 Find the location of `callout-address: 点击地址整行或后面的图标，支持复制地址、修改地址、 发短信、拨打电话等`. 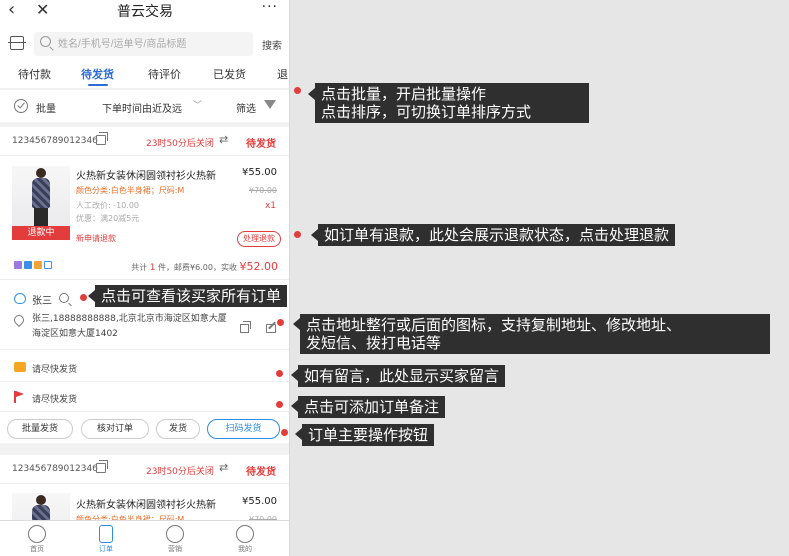

callout-address: 点击地址整行或后面的图标，支持复制地址、修改地址、 发短信、拨打电话等 is located at coordinates (535, 334).